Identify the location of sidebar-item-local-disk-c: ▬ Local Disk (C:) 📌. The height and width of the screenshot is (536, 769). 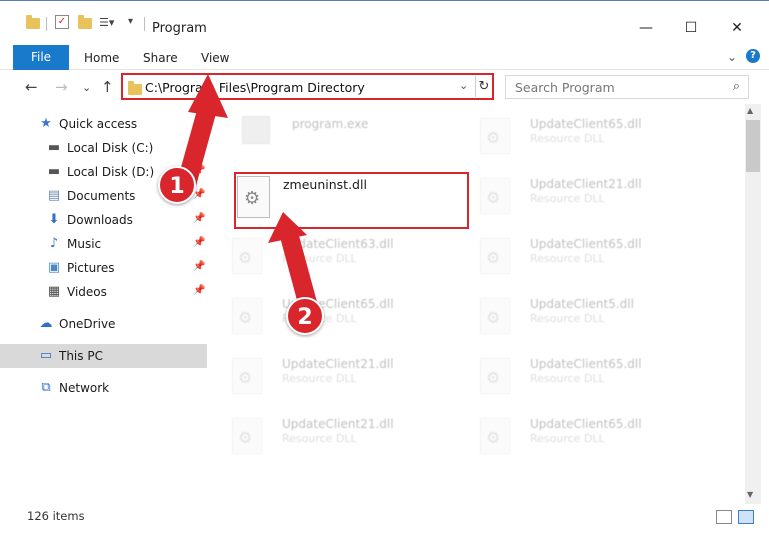
(103, 148).